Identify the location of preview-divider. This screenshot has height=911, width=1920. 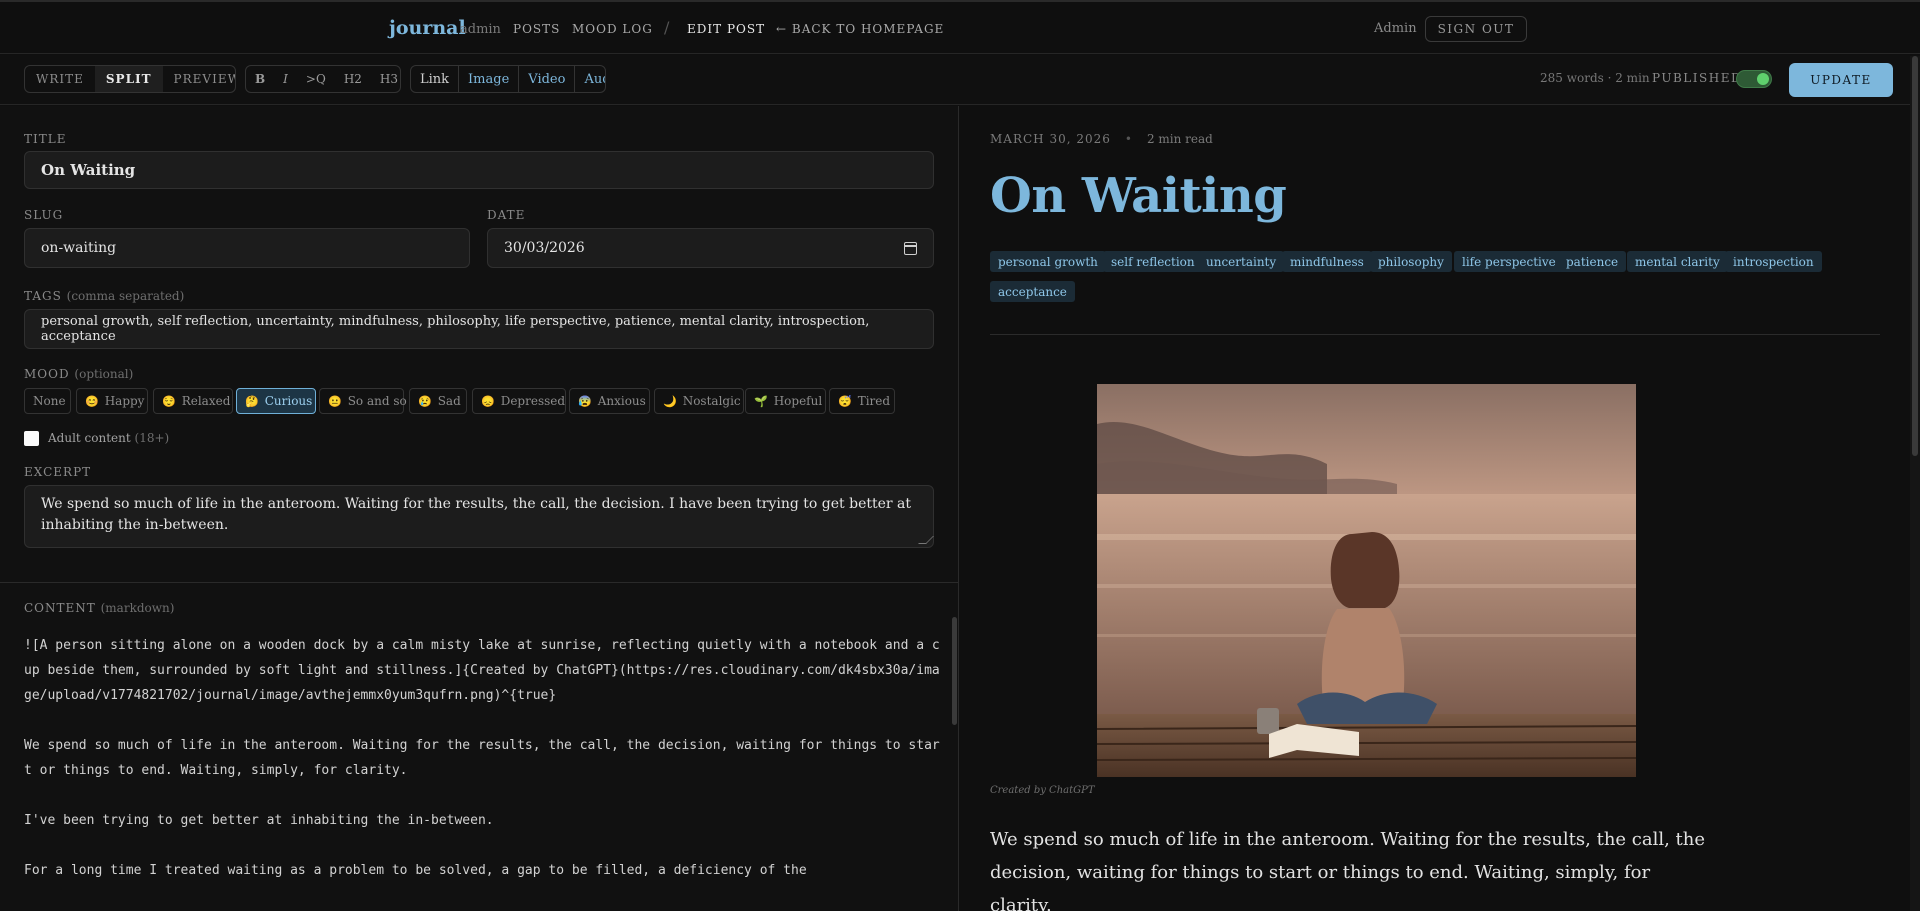
(1435, 334).